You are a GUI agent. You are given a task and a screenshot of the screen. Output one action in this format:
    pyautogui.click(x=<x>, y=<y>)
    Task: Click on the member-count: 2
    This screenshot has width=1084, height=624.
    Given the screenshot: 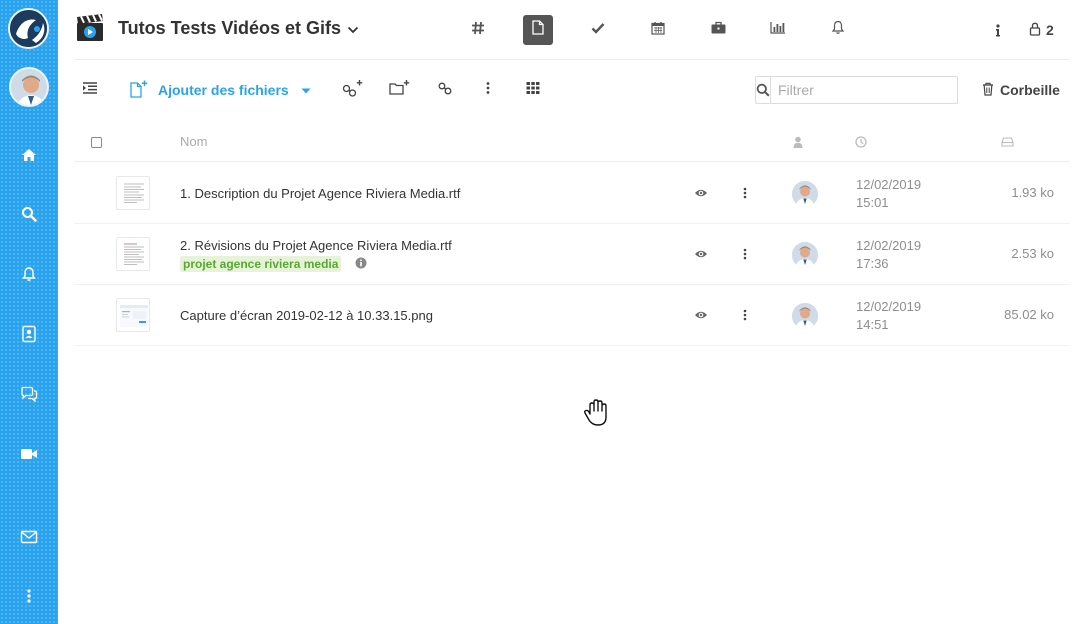 What is the action you would take?
    pyautogui.click(x=1050, y=30)
    